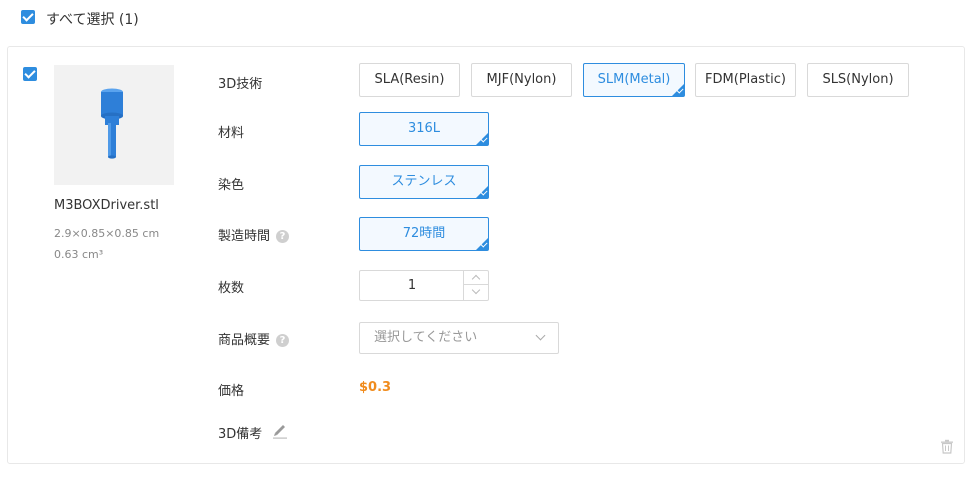 The width and height of the screenshot is (978, 480). I want to click on tech-option-sls: SLS(Nylon), so click(858, 80).